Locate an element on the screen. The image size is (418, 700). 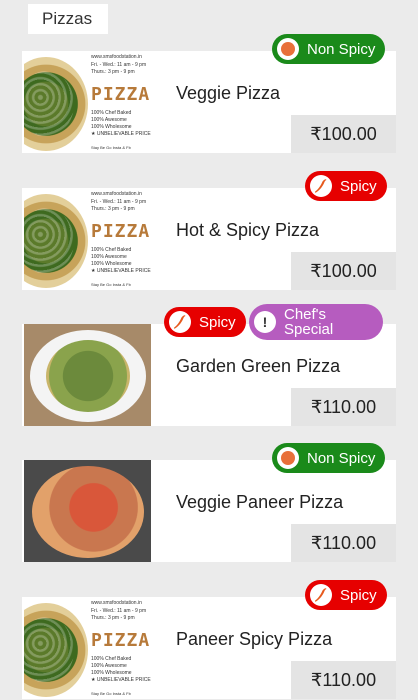
menu-item-name: Veggie Pizza is located at coordinates (228, 93).